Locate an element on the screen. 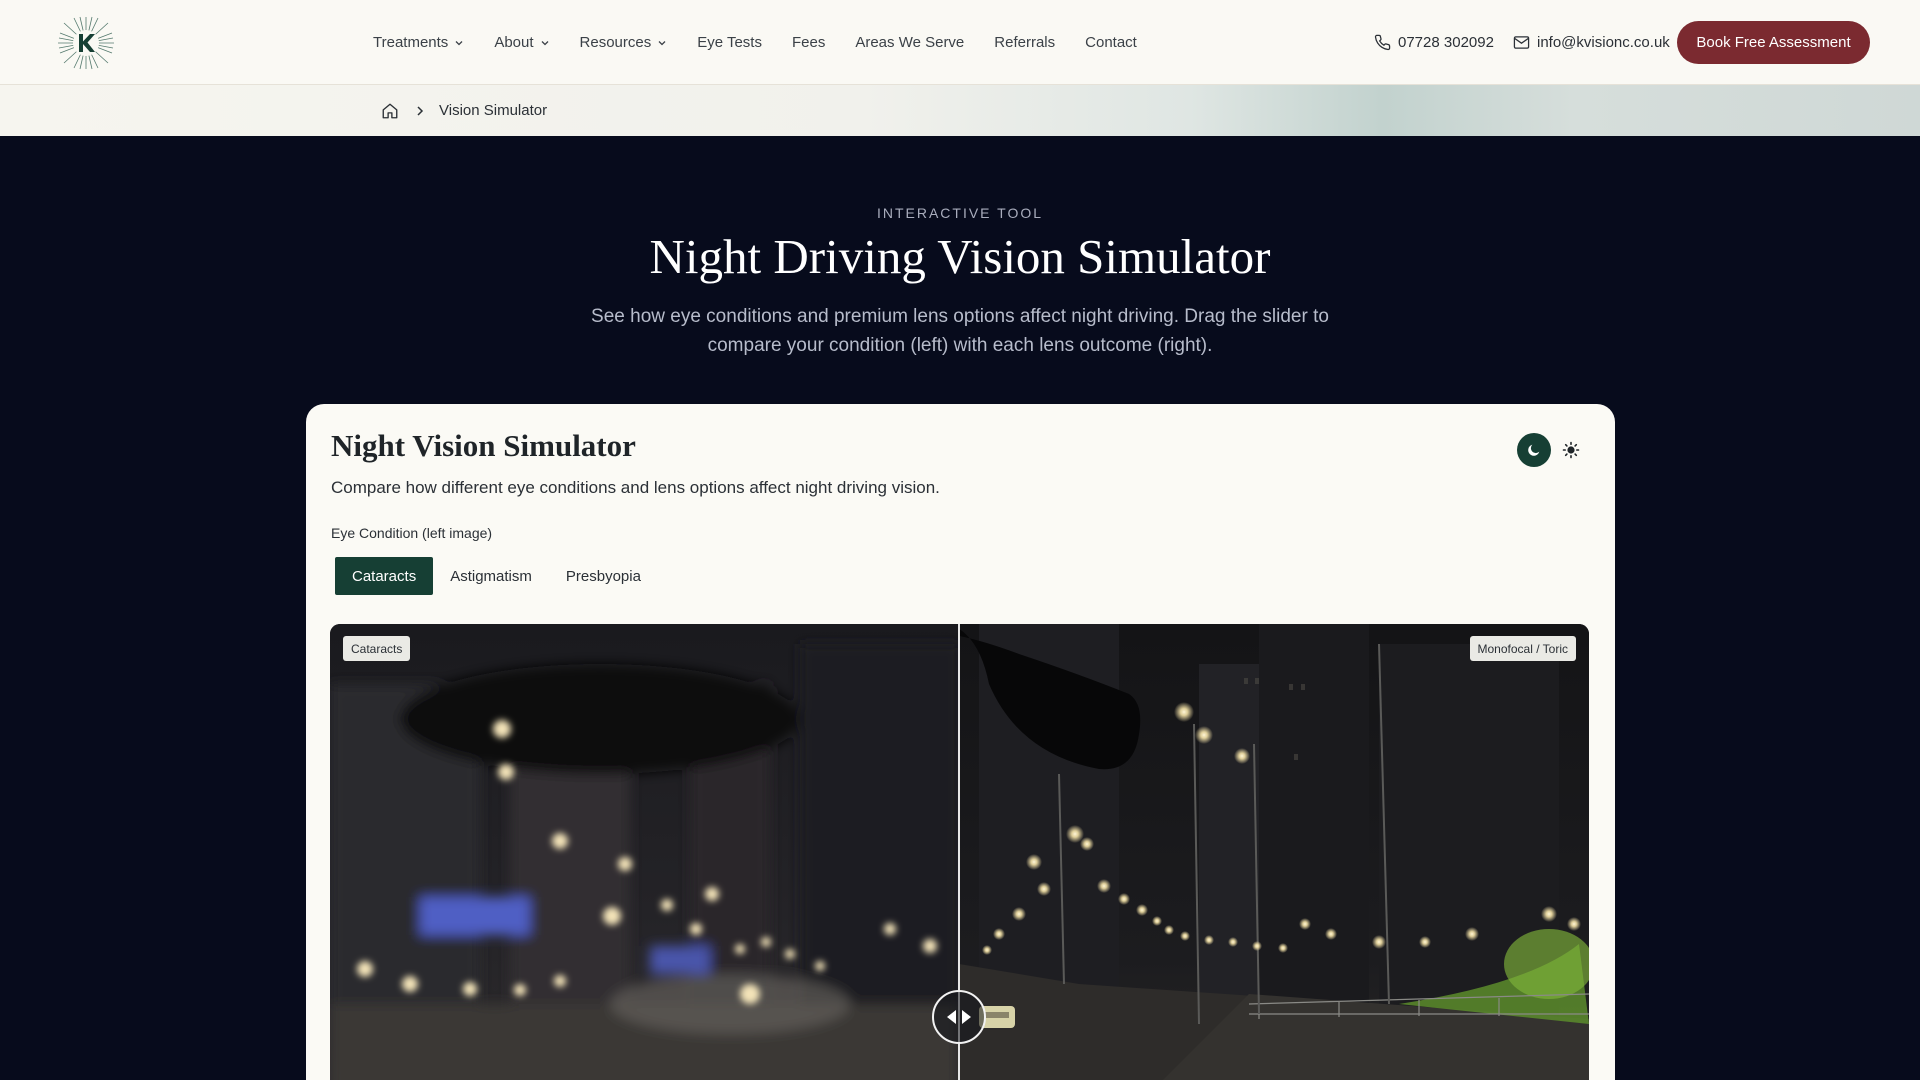  eye-condition-label: Eye Condition (left image) is located at coordinates (412, 533).